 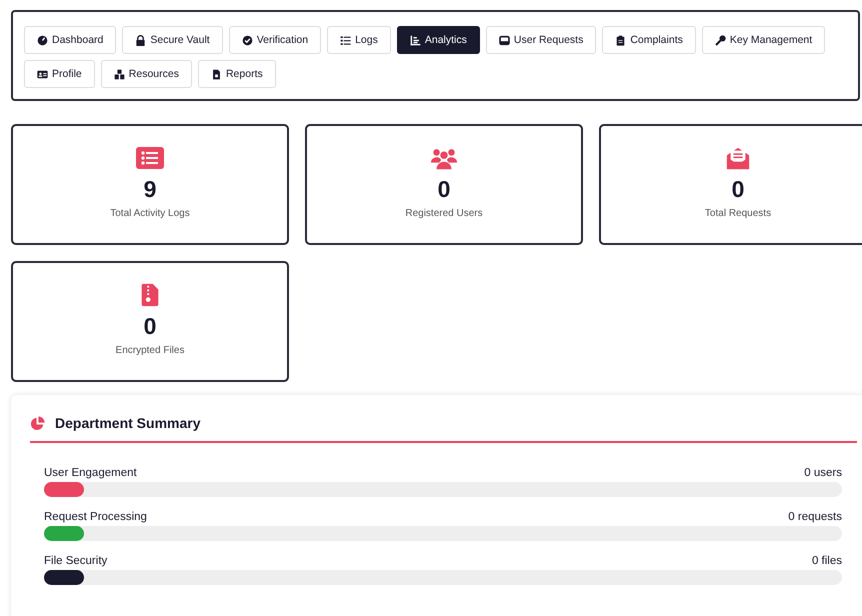 I want to click on stat-label: Total Requests, so click(x=738, y=213).